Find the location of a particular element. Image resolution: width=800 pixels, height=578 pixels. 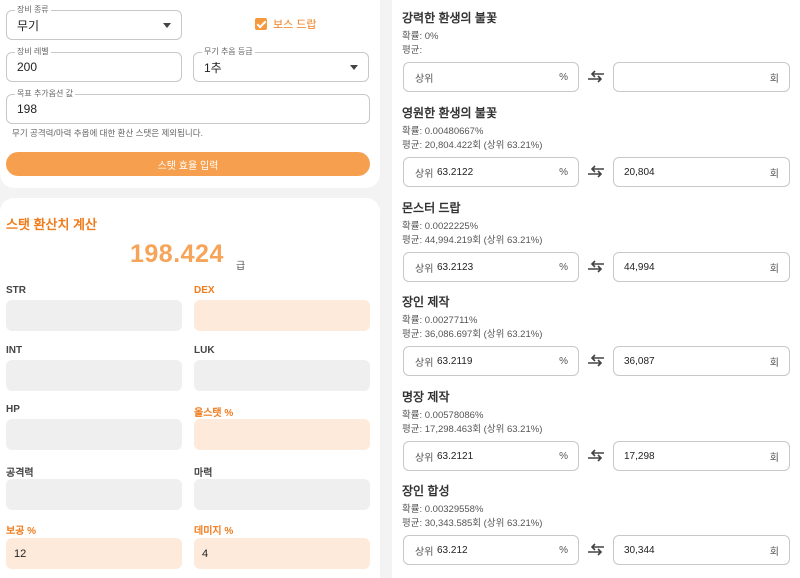

count-input: 44,994 회 is located at coordinates (701, 267).